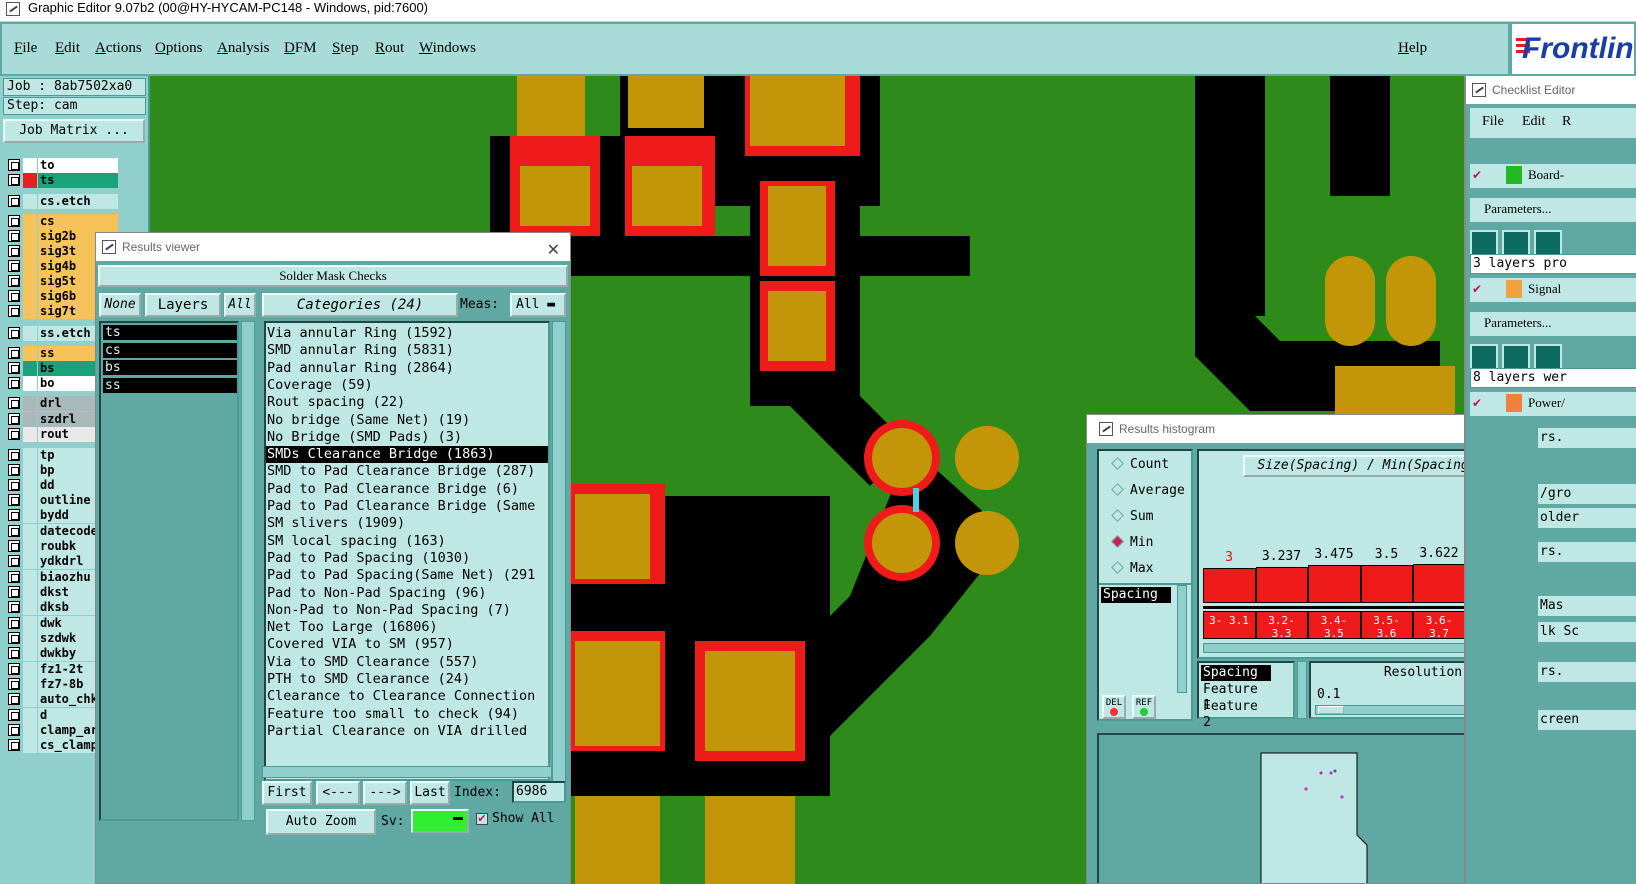 The width and height of the screenshot is (1636, 884). I want to click on menu-rout: Rout, so click(389, 48).